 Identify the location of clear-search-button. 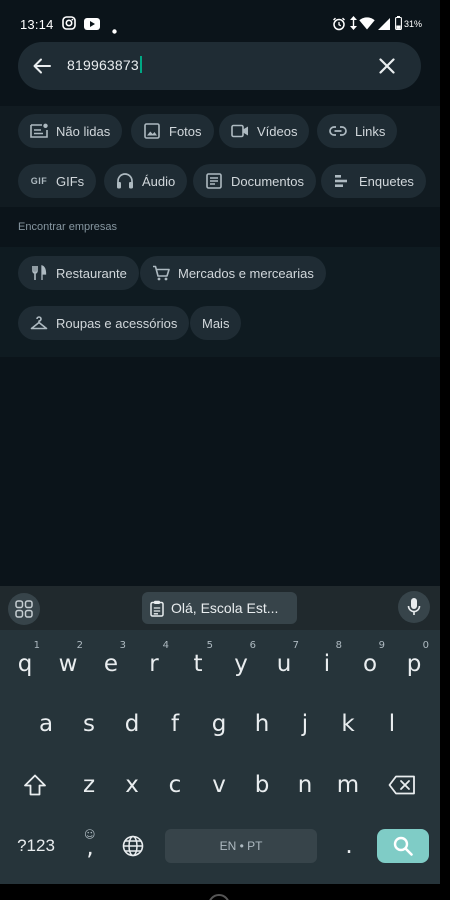
(387, 66).